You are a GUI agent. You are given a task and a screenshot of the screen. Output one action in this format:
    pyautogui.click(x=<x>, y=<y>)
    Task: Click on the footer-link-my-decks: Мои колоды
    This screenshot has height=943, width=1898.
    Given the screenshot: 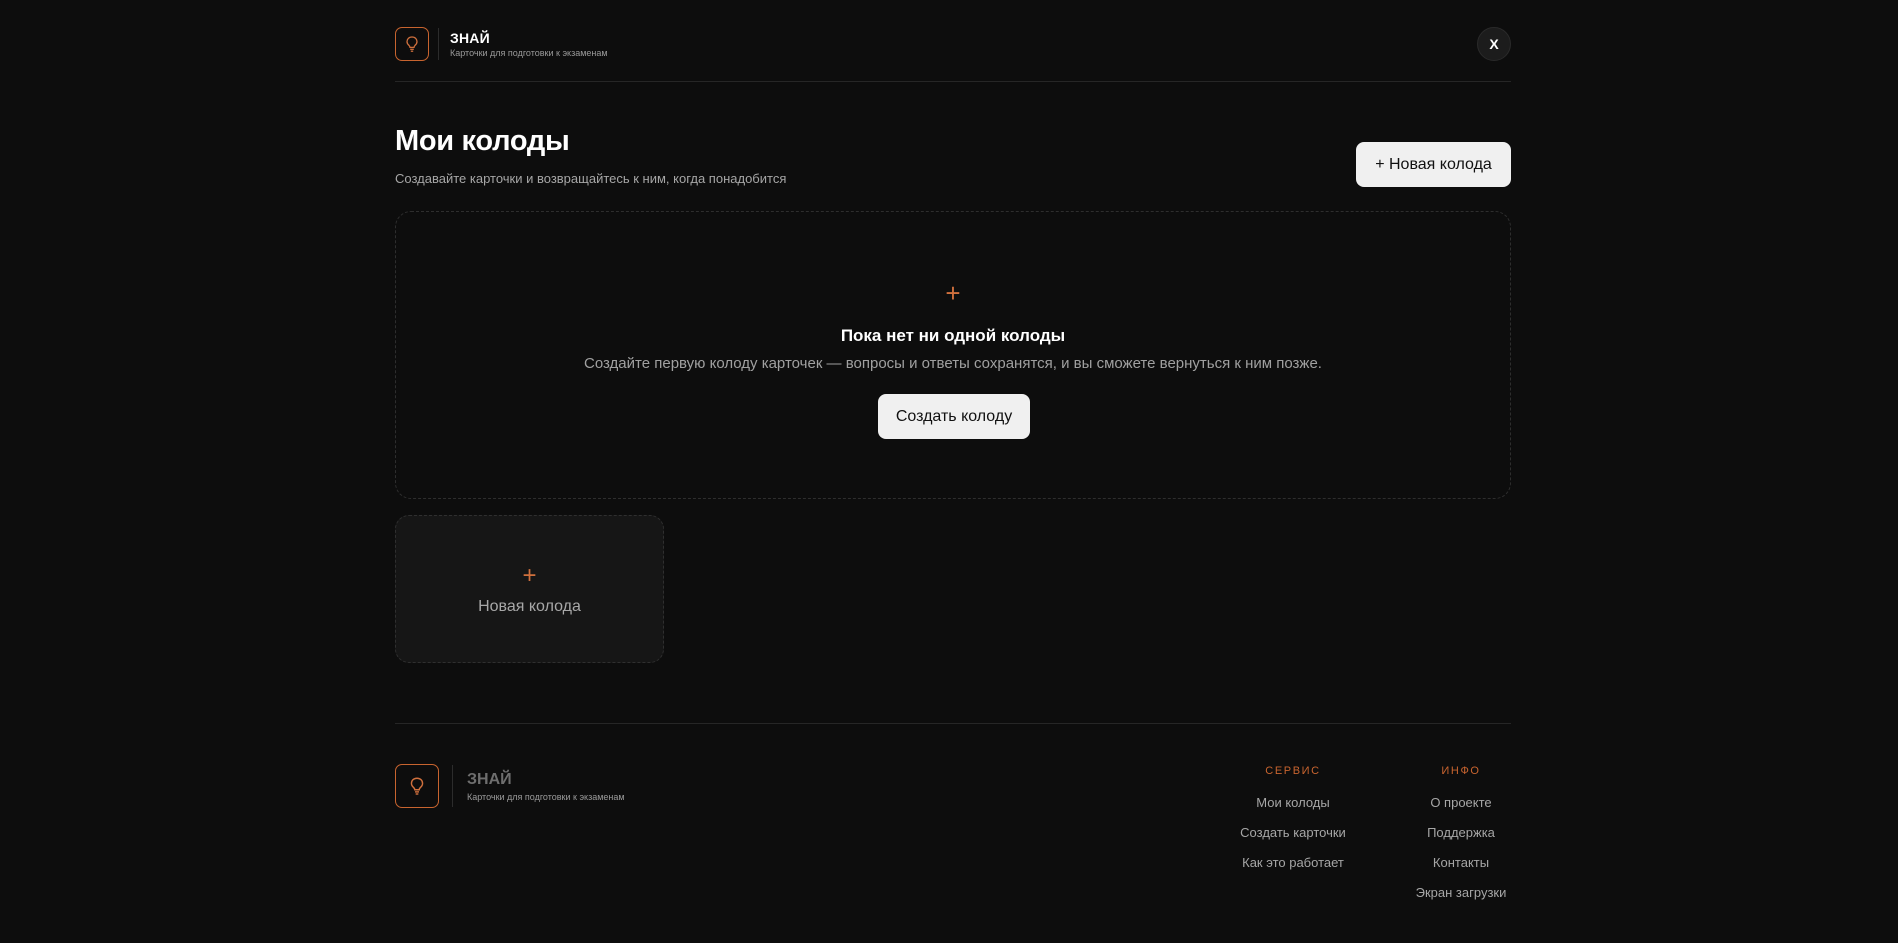 What is the action you would take?
    pyautogui.click(x=1293, y=810)
    